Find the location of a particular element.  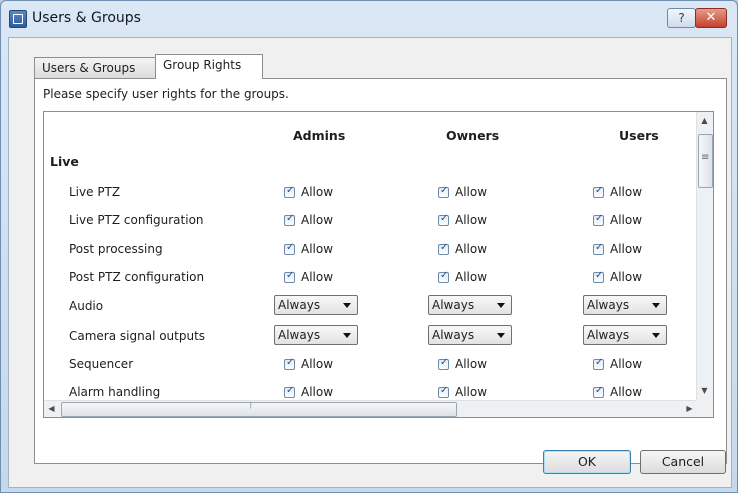

allow-checkbox-owners-post-processing: Allow is located at coordinates (462, 249).